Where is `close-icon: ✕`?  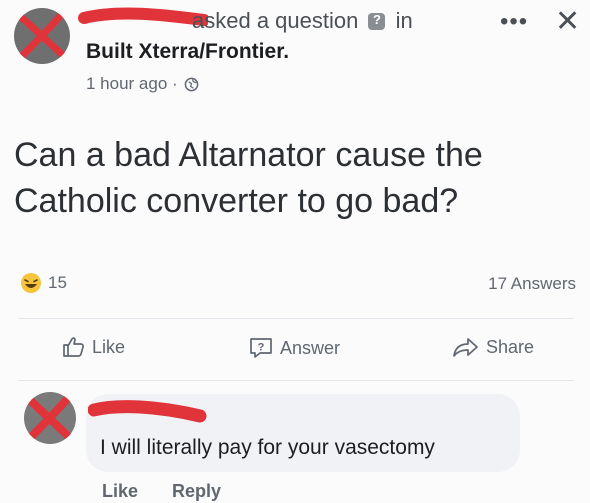
close-icon: ✕ is located at coordinates (567, 21).